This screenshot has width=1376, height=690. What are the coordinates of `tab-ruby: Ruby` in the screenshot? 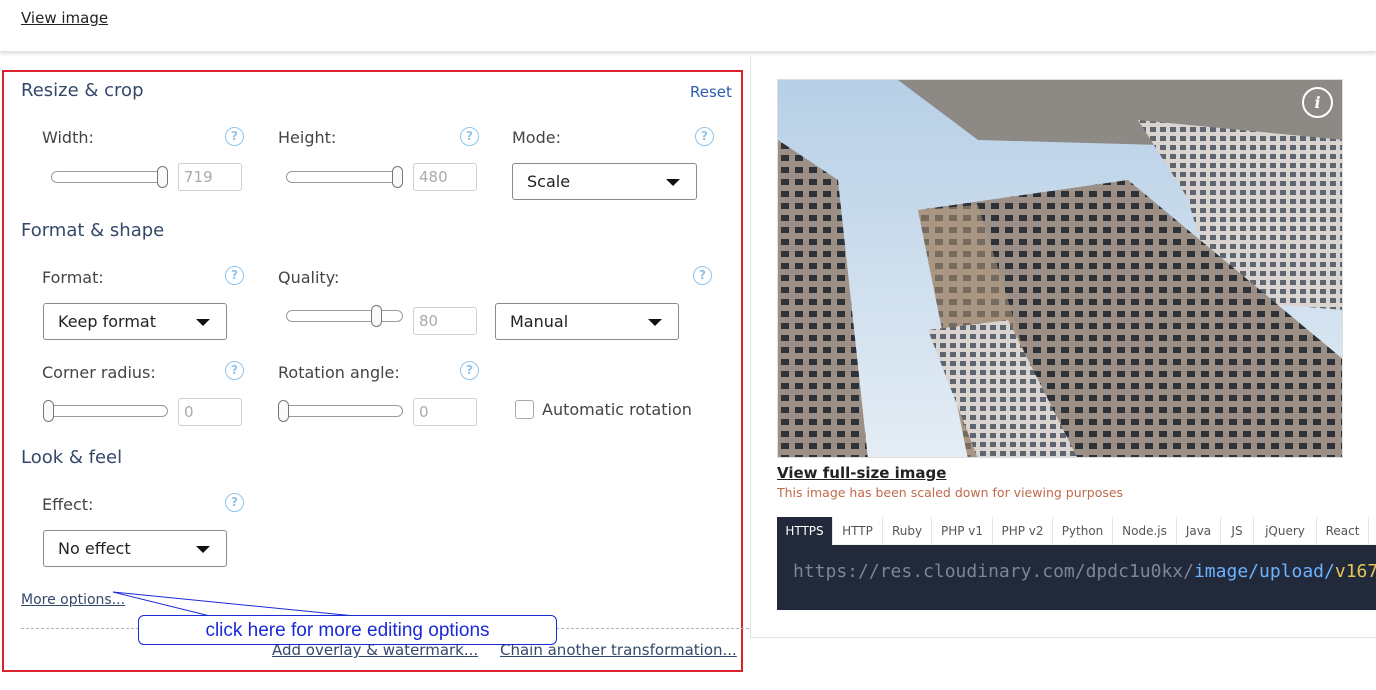 It's located at (907, 531).